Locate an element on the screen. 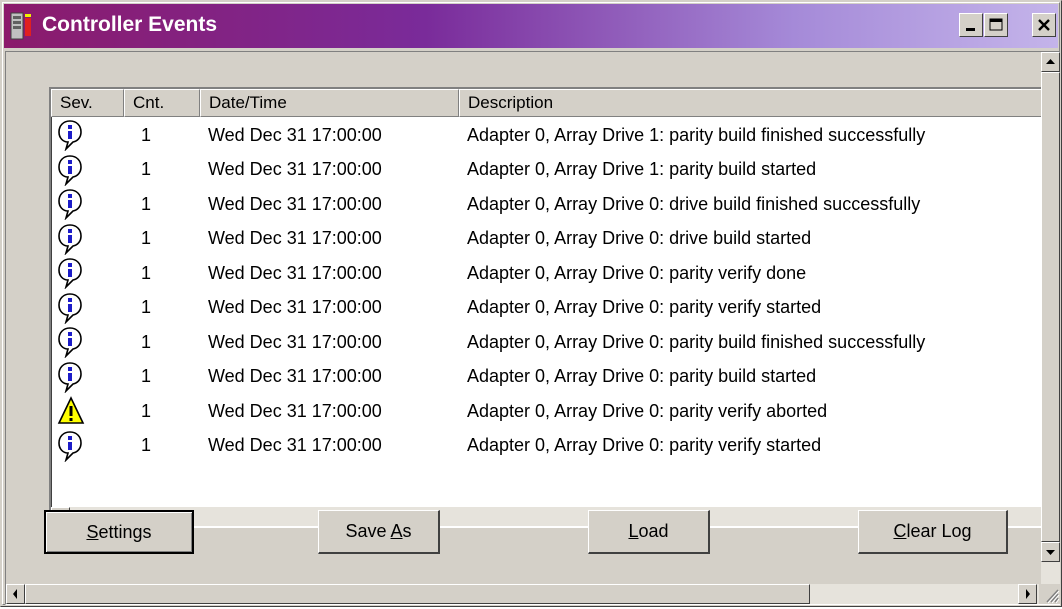 This screenshot has height=609, width=1062. scroll-up-button is located at coordinates (1050, 62).